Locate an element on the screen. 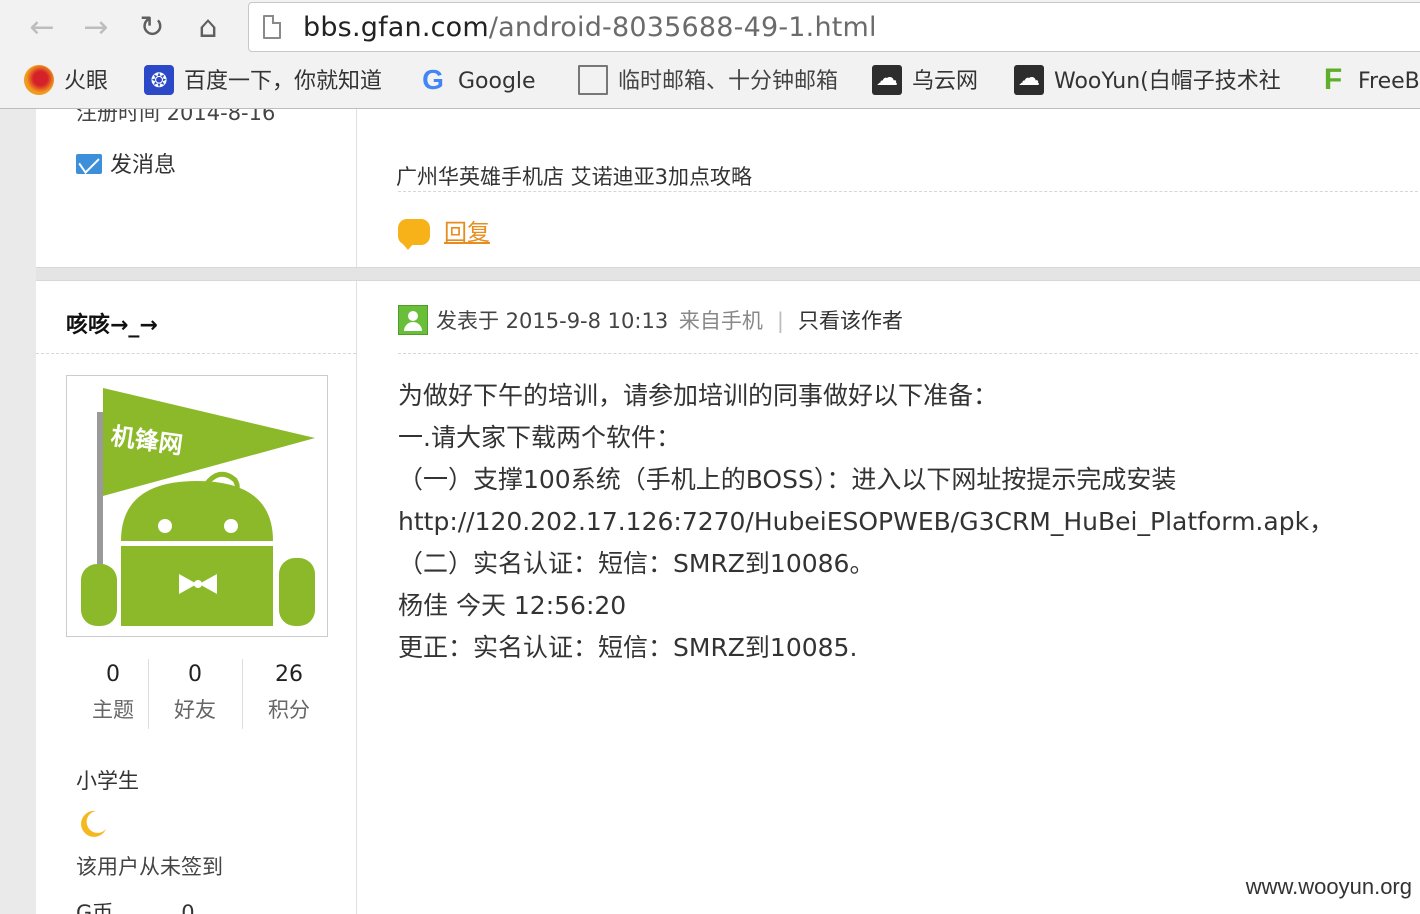  stat-label: 主题 is located at coordinates (113, 710).